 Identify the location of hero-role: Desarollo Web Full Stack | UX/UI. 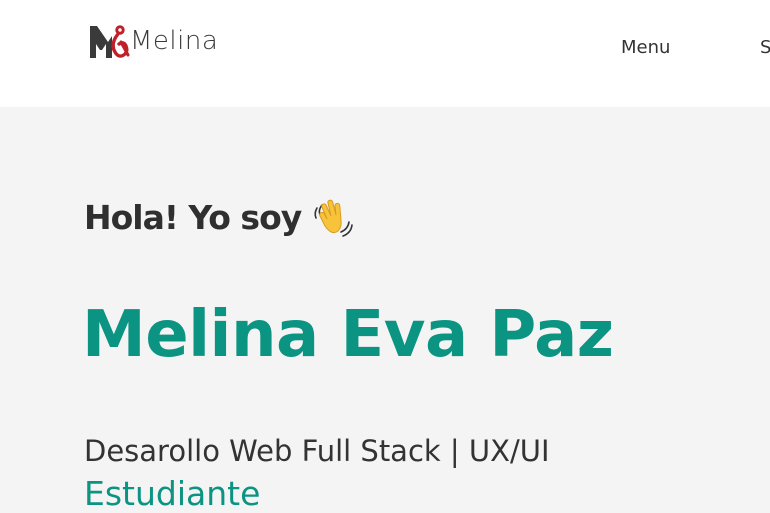
(317, 451).